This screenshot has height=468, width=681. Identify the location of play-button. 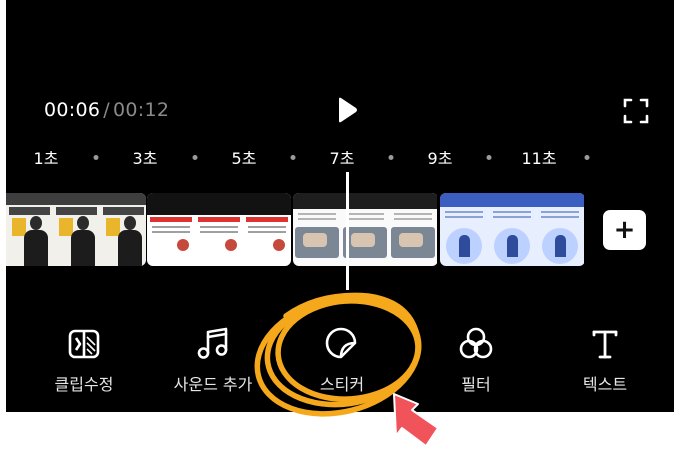
(347, 110).